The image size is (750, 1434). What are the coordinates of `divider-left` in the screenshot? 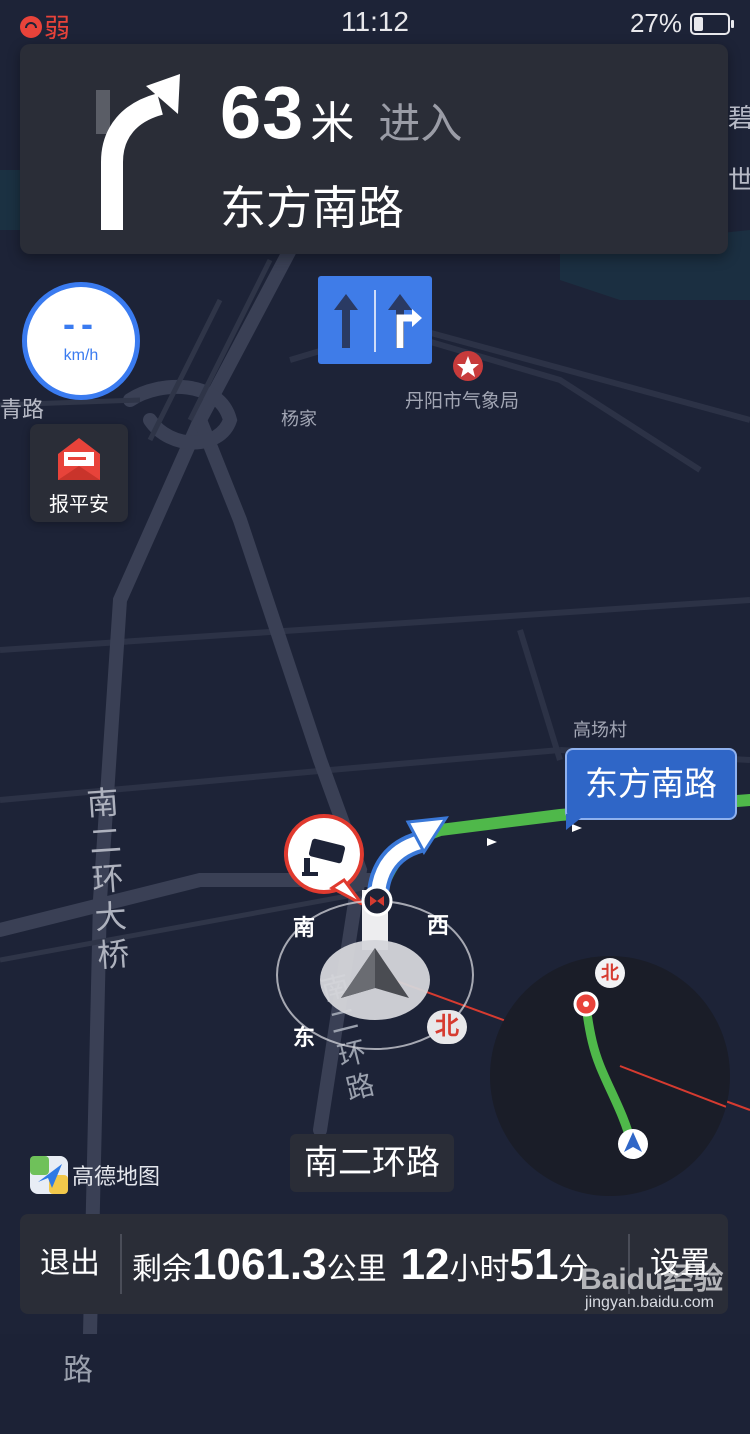 It's located at (121, 1264).